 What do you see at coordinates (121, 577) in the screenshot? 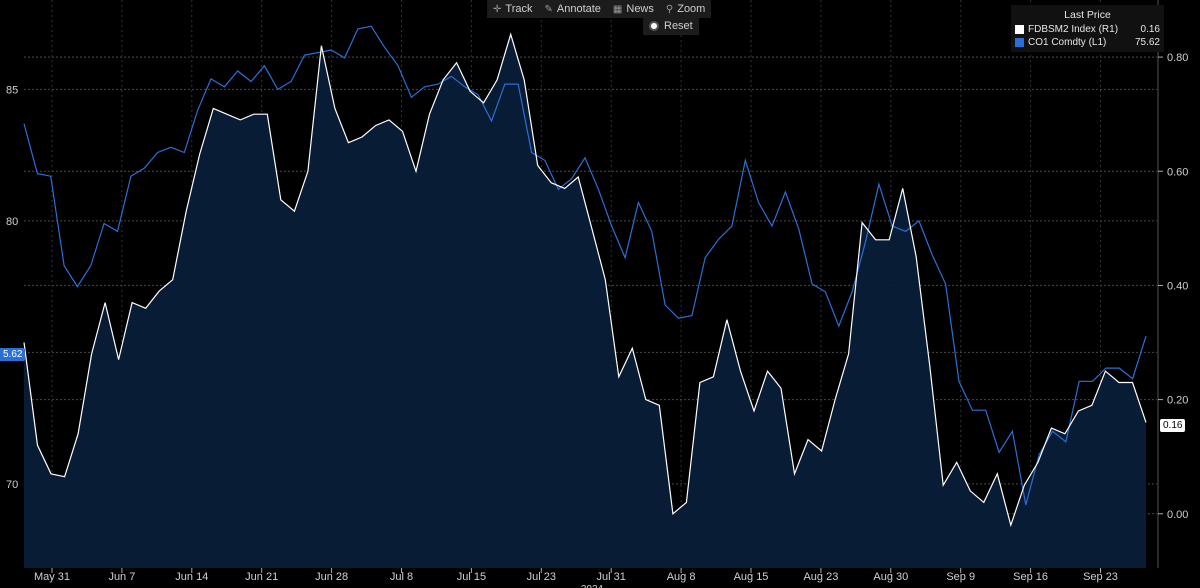
I see `x-tick-label: Jun 7` at bounding box center [121, 577].